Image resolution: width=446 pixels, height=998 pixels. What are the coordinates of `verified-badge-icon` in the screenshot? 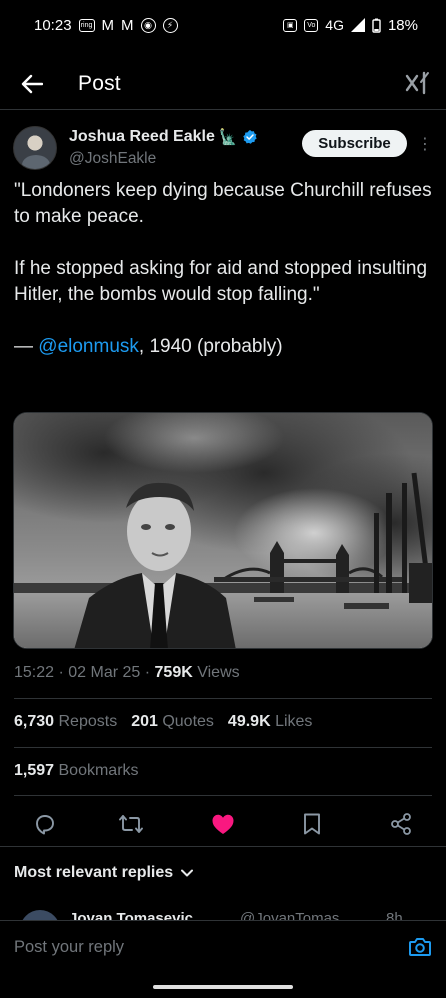 It's located at (249, 137).